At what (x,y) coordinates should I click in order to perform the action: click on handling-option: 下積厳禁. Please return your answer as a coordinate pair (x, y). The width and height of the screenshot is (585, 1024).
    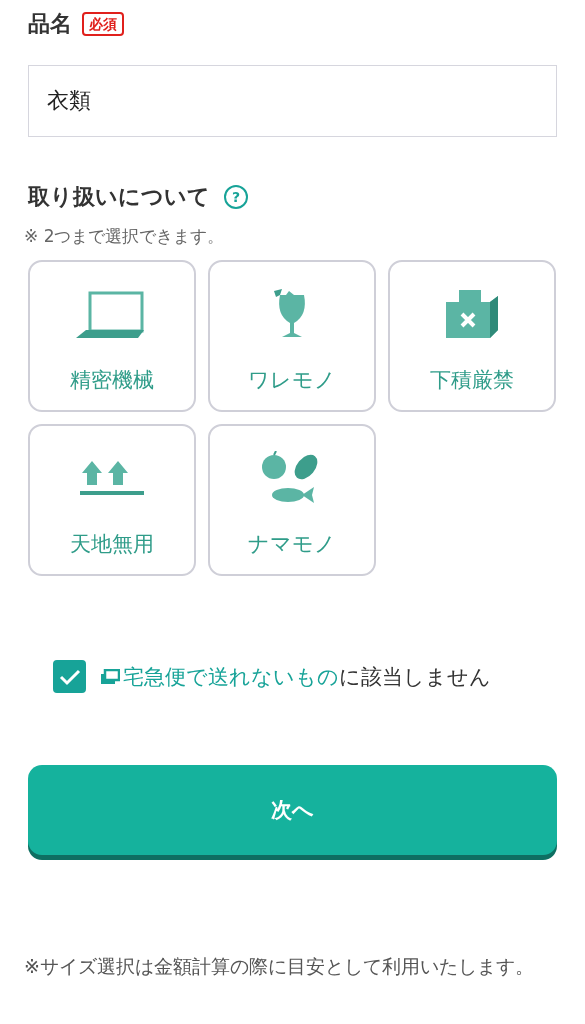
    Looking at the image, I should click on (472, 336).